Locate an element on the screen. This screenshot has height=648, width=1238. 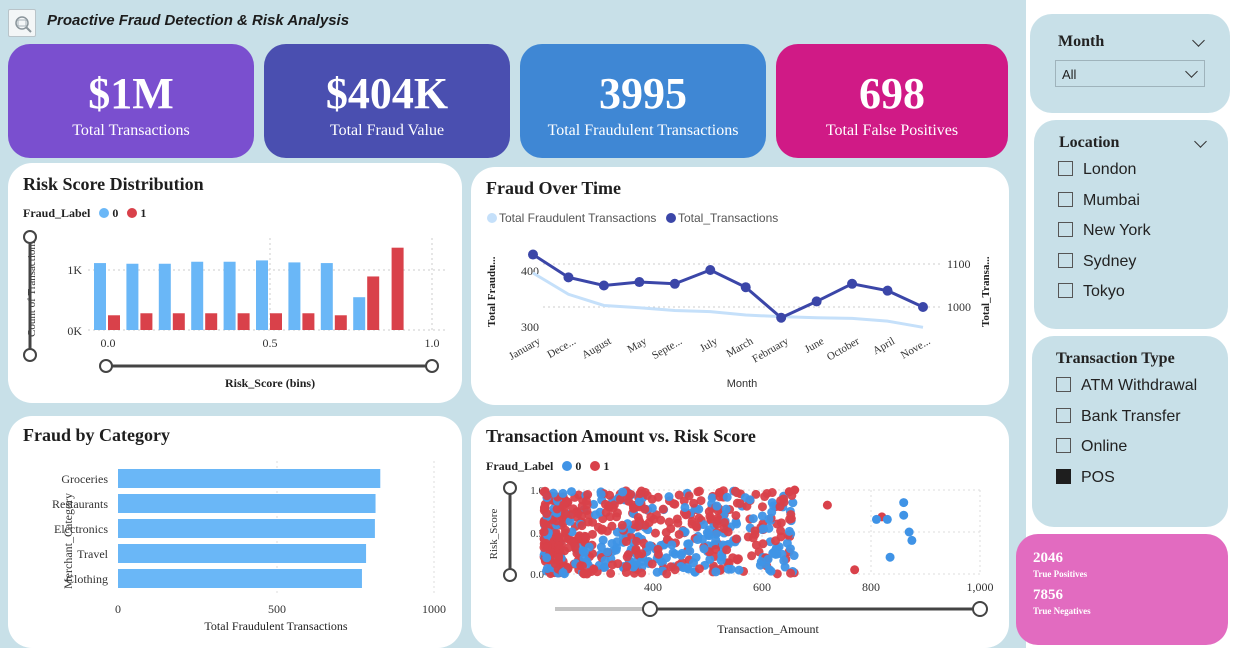
kpi-card-false-positives: 698 Total False Positives is located at coordinates (892, 101).